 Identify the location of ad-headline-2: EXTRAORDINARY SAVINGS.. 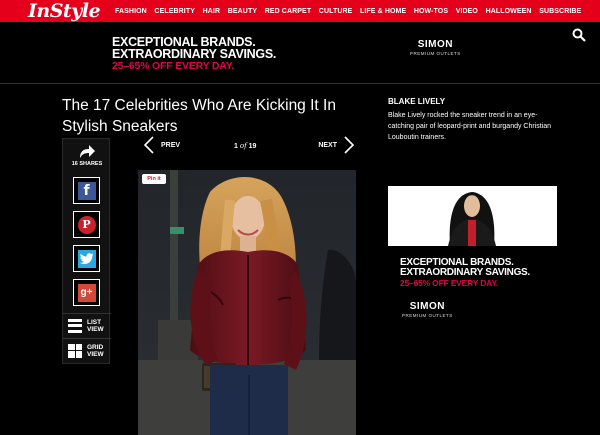
(194, 54).